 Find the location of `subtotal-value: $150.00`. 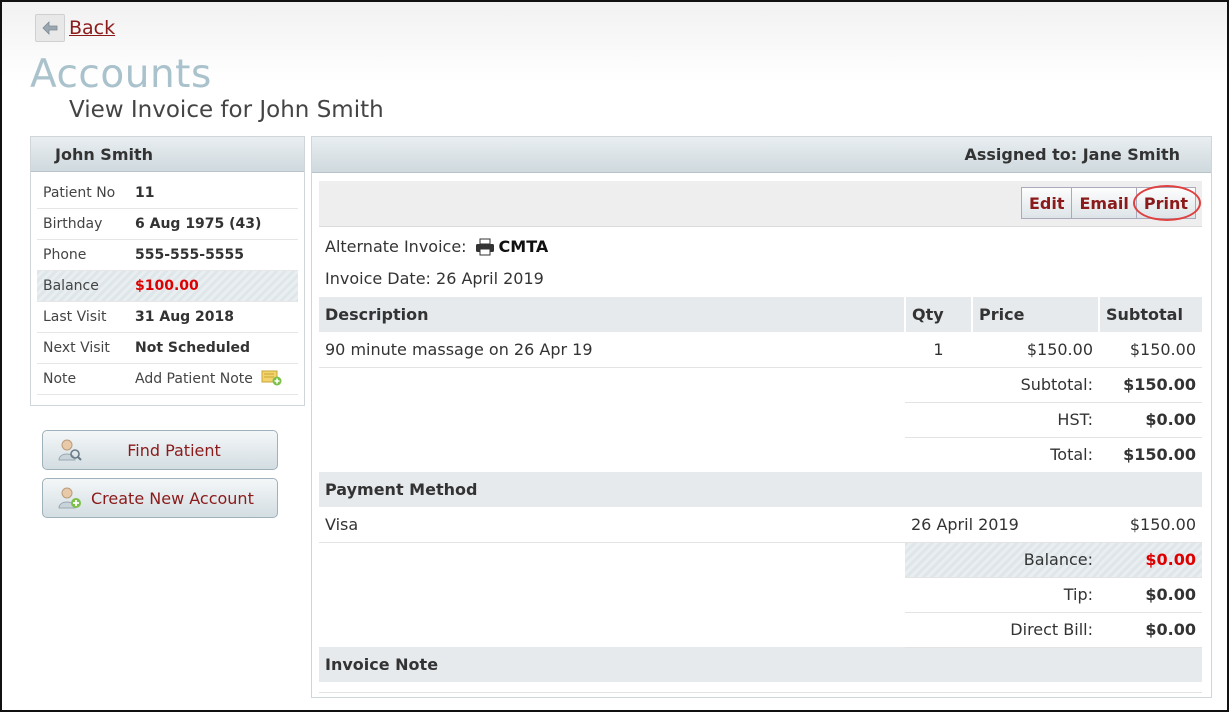

subtotal-value: $150.00 is located at coordinates (1150, 385).